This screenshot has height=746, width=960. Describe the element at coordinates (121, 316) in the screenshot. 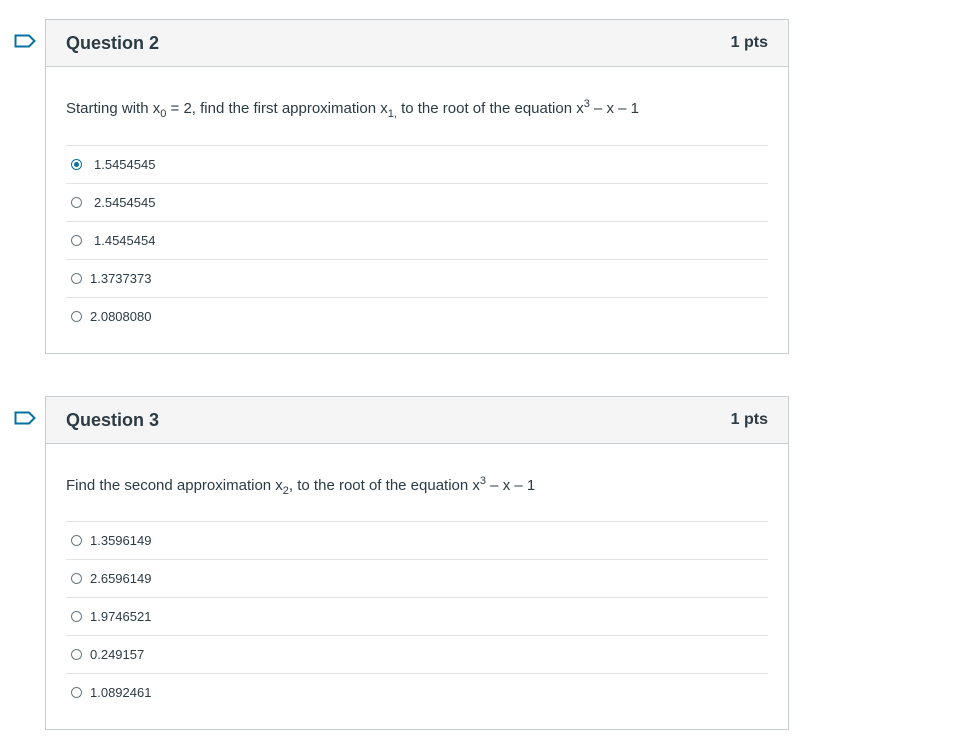

I see `answer-label: 2.0808080` at that location.